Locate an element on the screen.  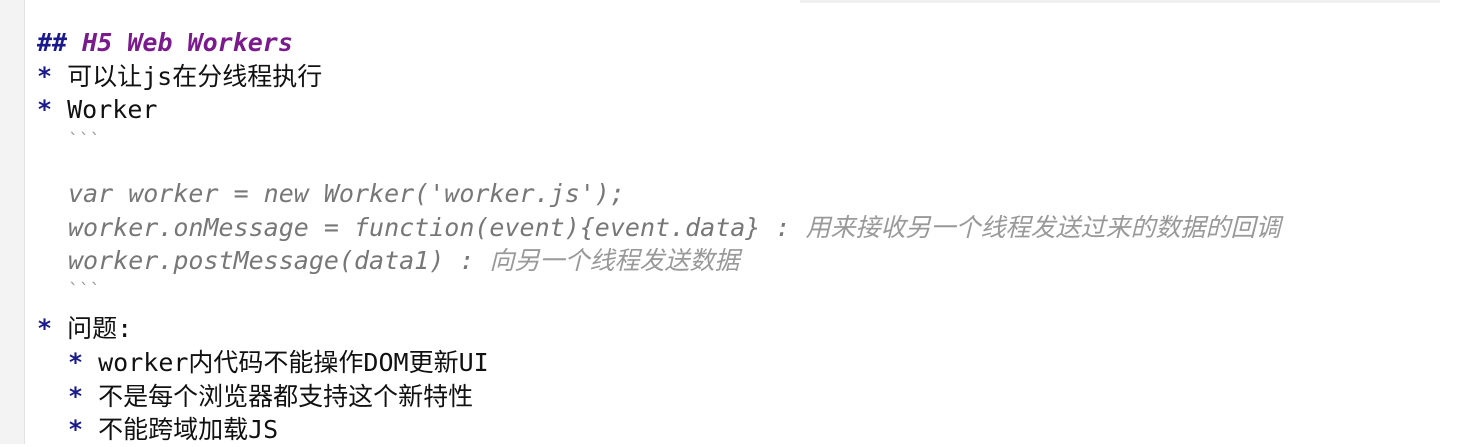
list-item: * 可以让js在分线程执行 is located at coordinates (754, 77).